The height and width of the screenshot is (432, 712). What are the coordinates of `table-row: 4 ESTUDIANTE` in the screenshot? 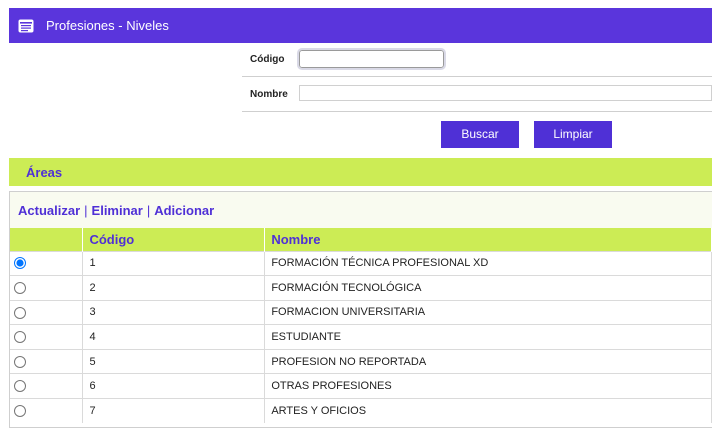 It's located at (361, 337).